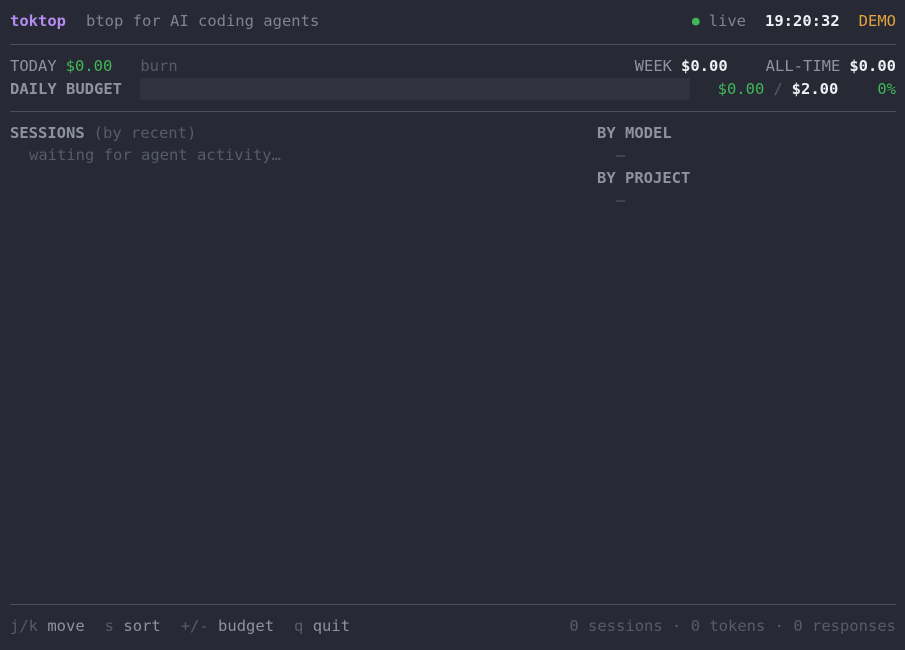 The width and height of the screenshot is (905, 650). What do you see at coordinates (33, 66) in the screenshot?
I see `today-label: TODAY` at bounding box center [33, 66].